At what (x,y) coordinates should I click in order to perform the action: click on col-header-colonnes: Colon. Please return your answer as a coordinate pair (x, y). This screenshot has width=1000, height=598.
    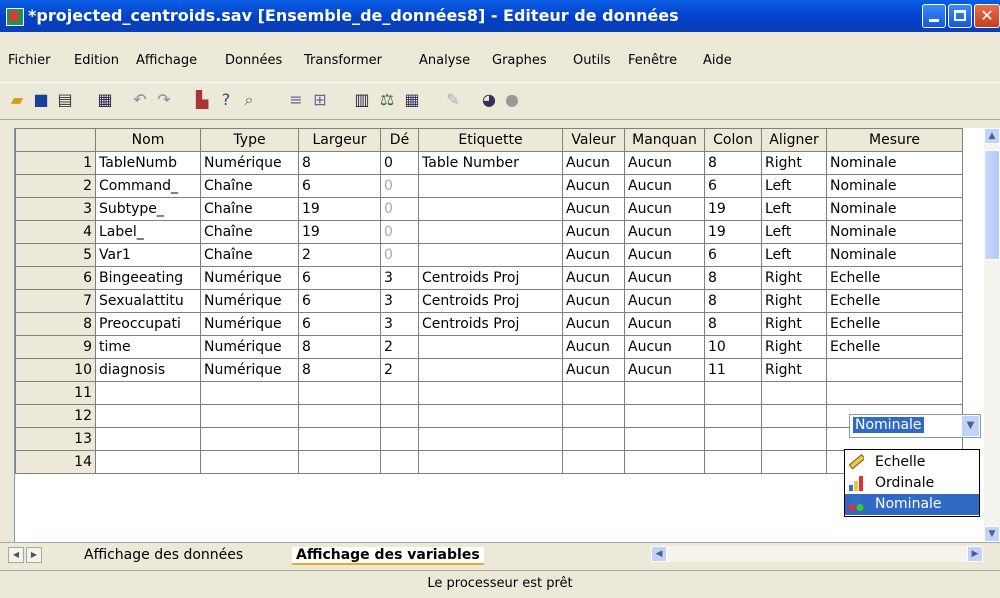
    Looking at the image, I should click on (733, 140).